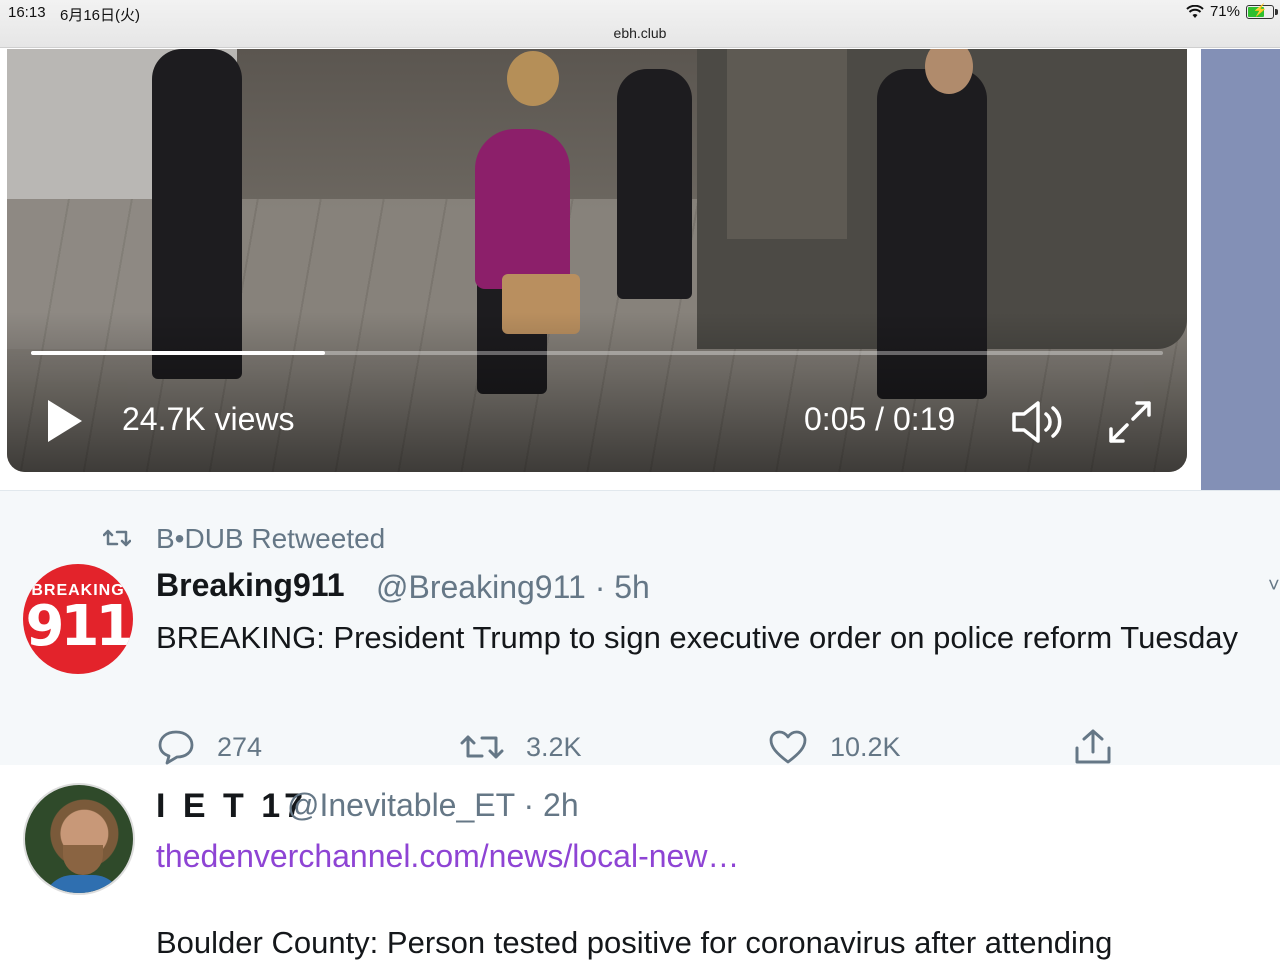  Describe the element at coordinates (640, 24) in the screenshot. I see `status-bar: 16:13 6月16日(火) ebh.club 71% ⚡` at that location.